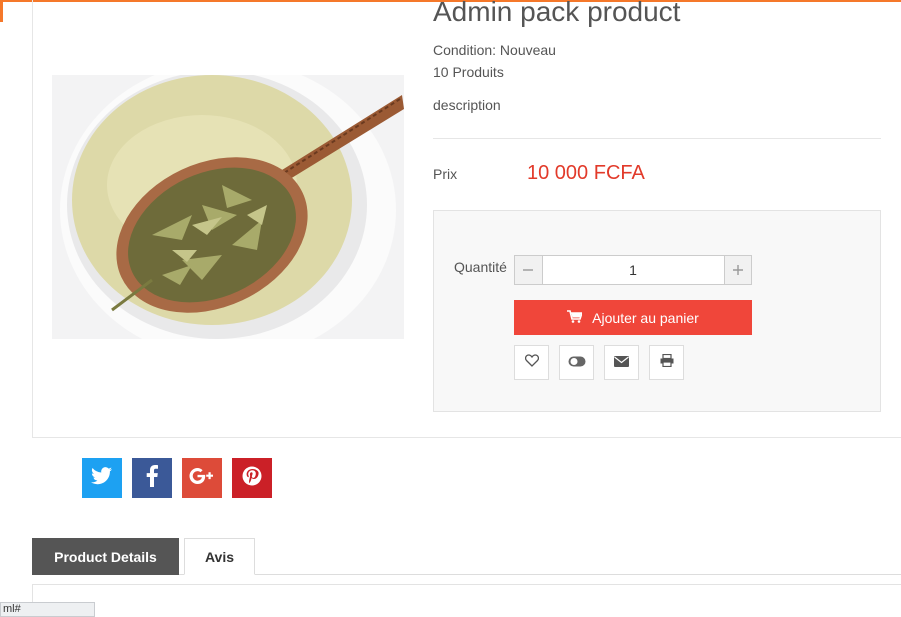 The image size is (901, 617). Describe the element at coordinates (219, 556) in the screenshot. I see `tab-avis: Avis` at that location.